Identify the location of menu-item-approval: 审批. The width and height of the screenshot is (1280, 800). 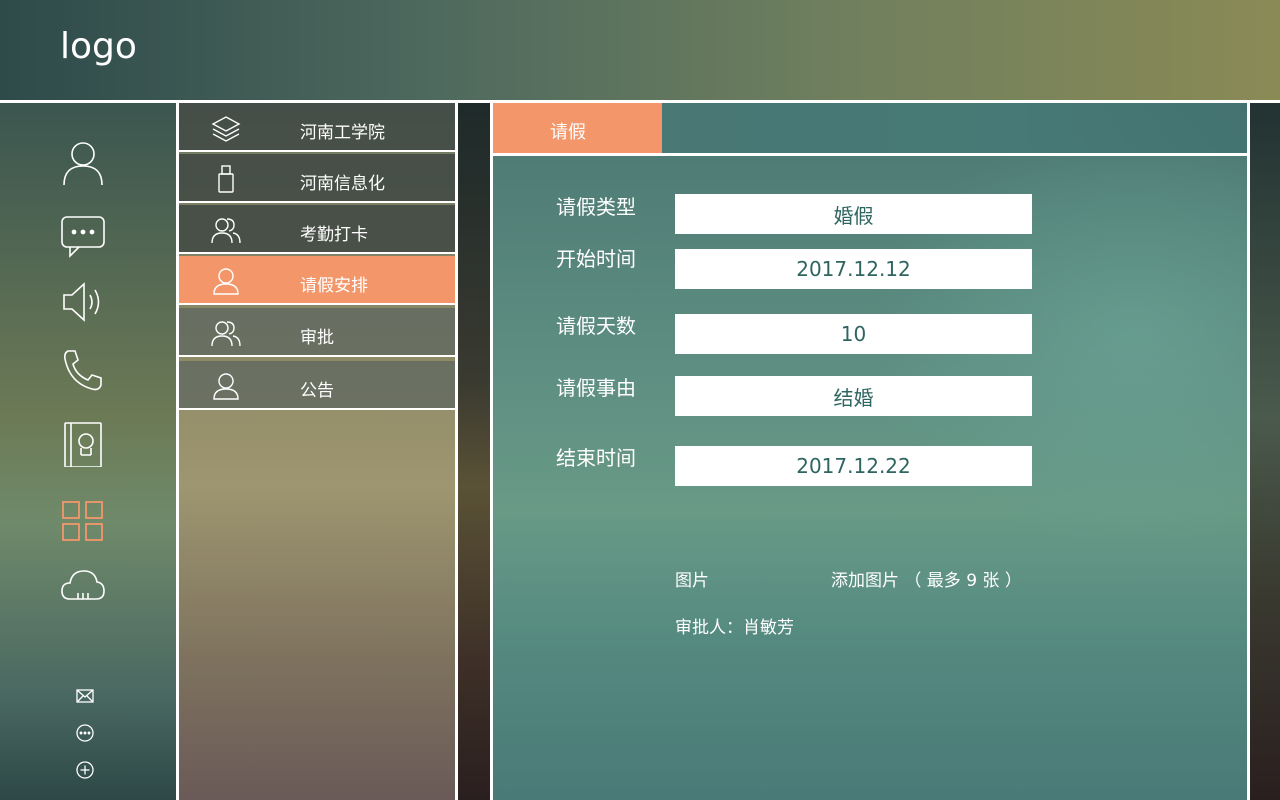
(317, 332).